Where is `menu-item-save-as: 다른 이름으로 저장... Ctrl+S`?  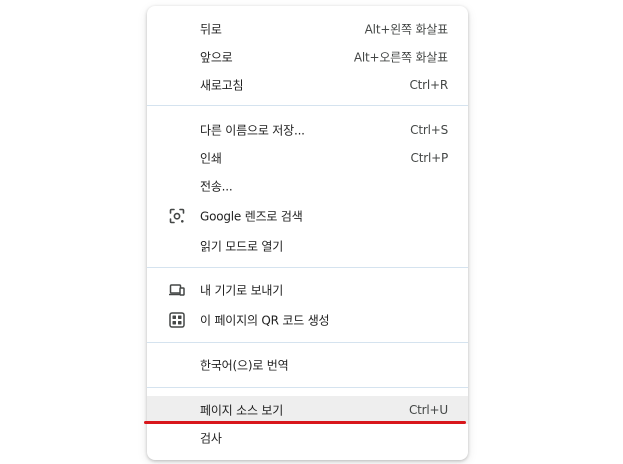
menu-item-save-as: 다른 이름으로 저장... Ctrl+S is located at coordinates (307, 130).